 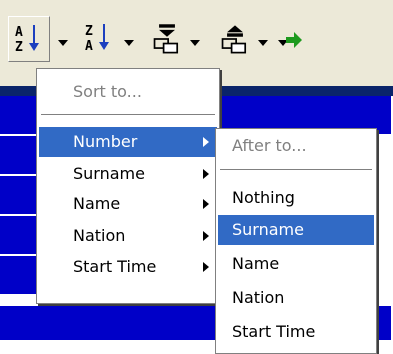 I want to click on sort-ascending-button: A Z, so click(x=29, y=39).